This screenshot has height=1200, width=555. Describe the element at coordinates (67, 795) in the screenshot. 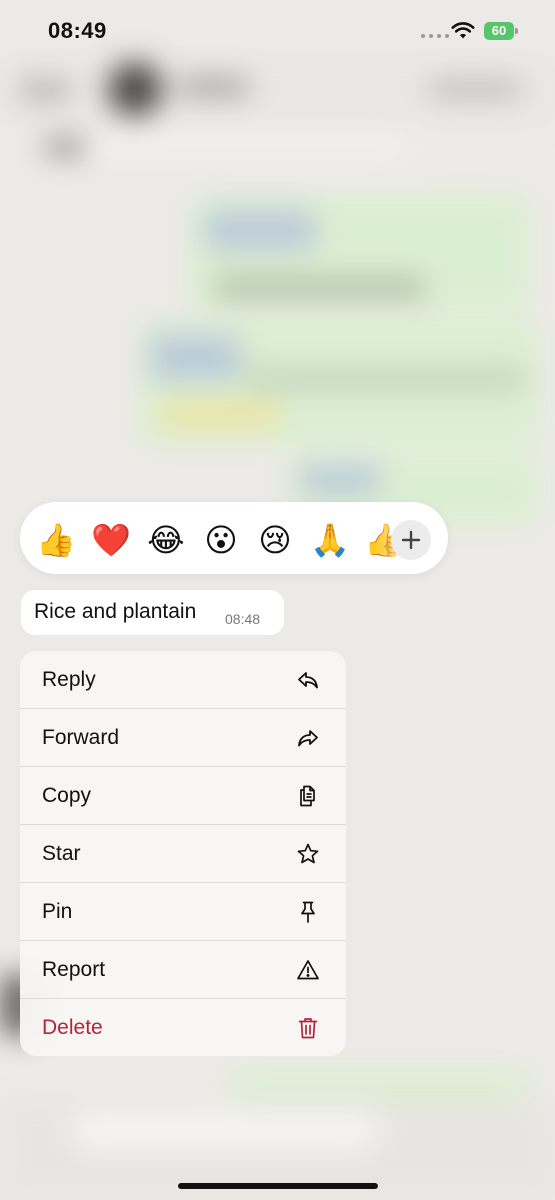

I see `menu-label: Copy` at that location.